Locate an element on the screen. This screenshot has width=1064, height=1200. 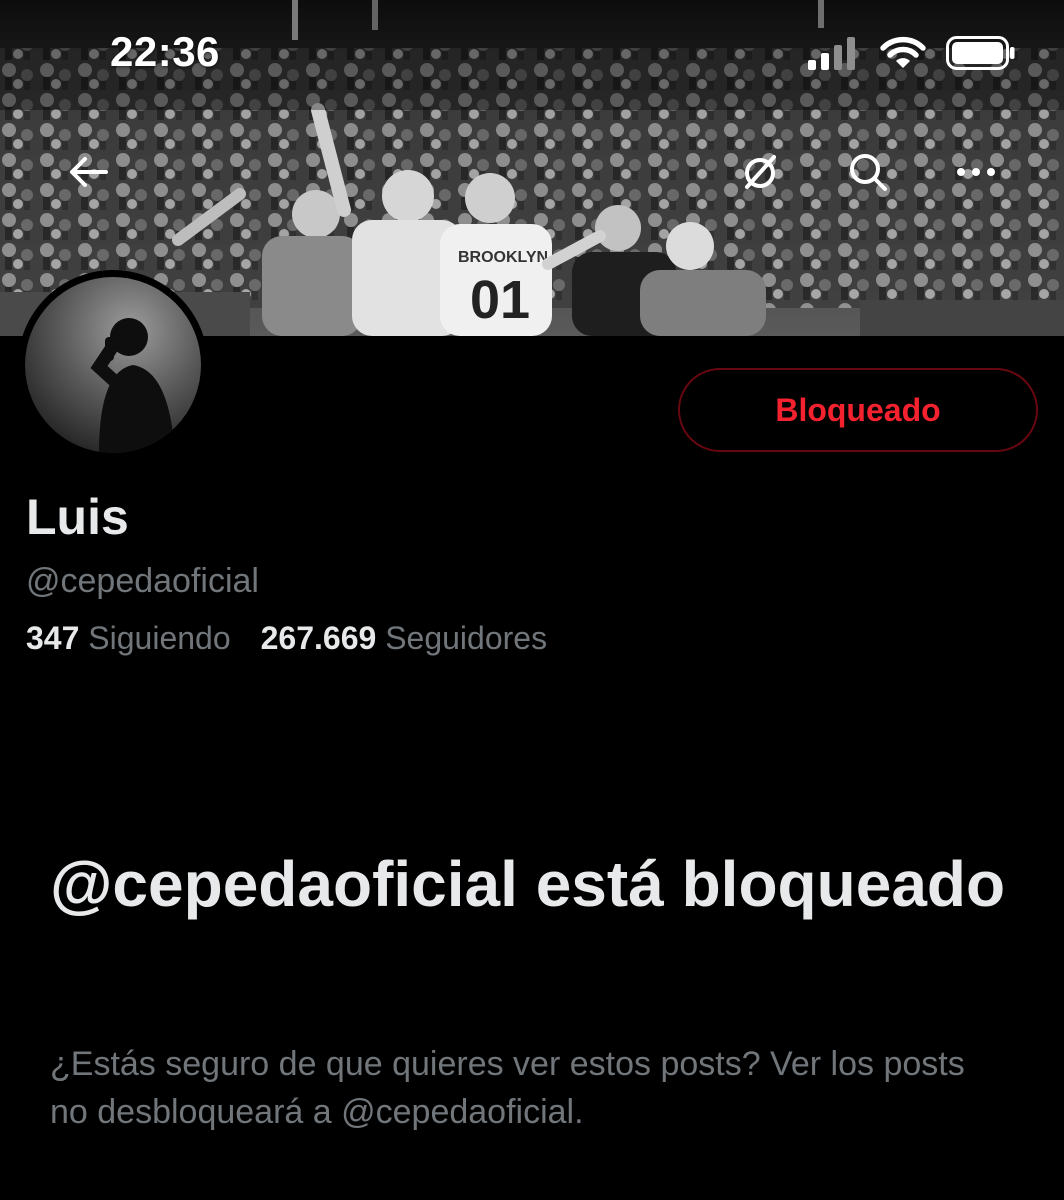
status-bar: 22:36 is located at coordinates (532, 50).